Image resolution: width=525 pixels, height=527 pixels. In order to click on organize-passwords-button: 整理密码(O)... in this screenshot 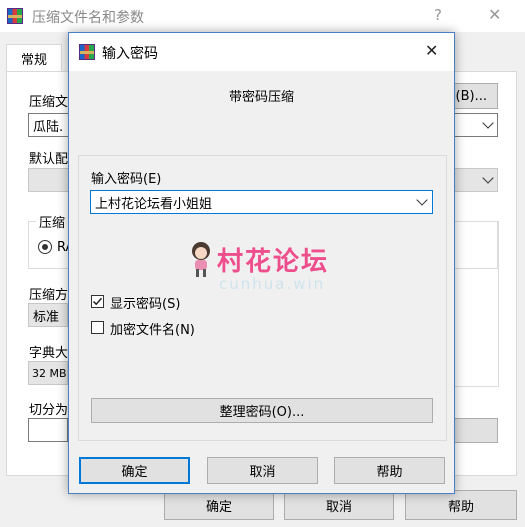, I will do `click(262, 410)`.